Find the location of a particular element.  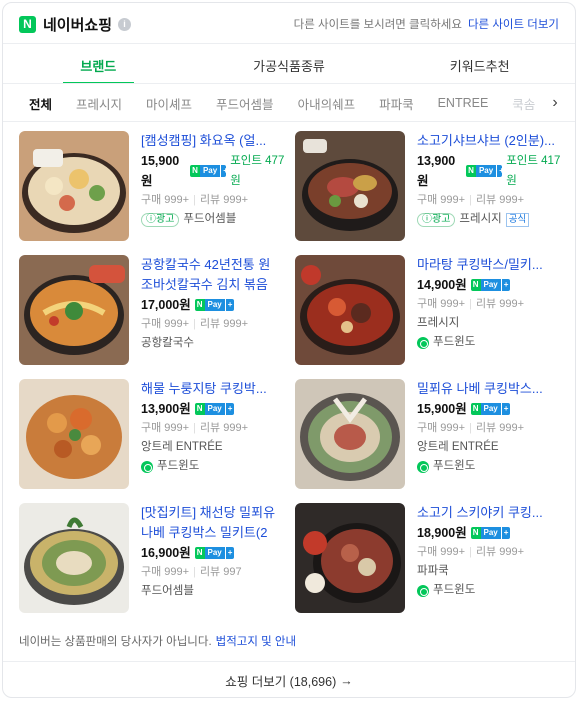

filter-all: 전체 is located at coordinates (40, 103).